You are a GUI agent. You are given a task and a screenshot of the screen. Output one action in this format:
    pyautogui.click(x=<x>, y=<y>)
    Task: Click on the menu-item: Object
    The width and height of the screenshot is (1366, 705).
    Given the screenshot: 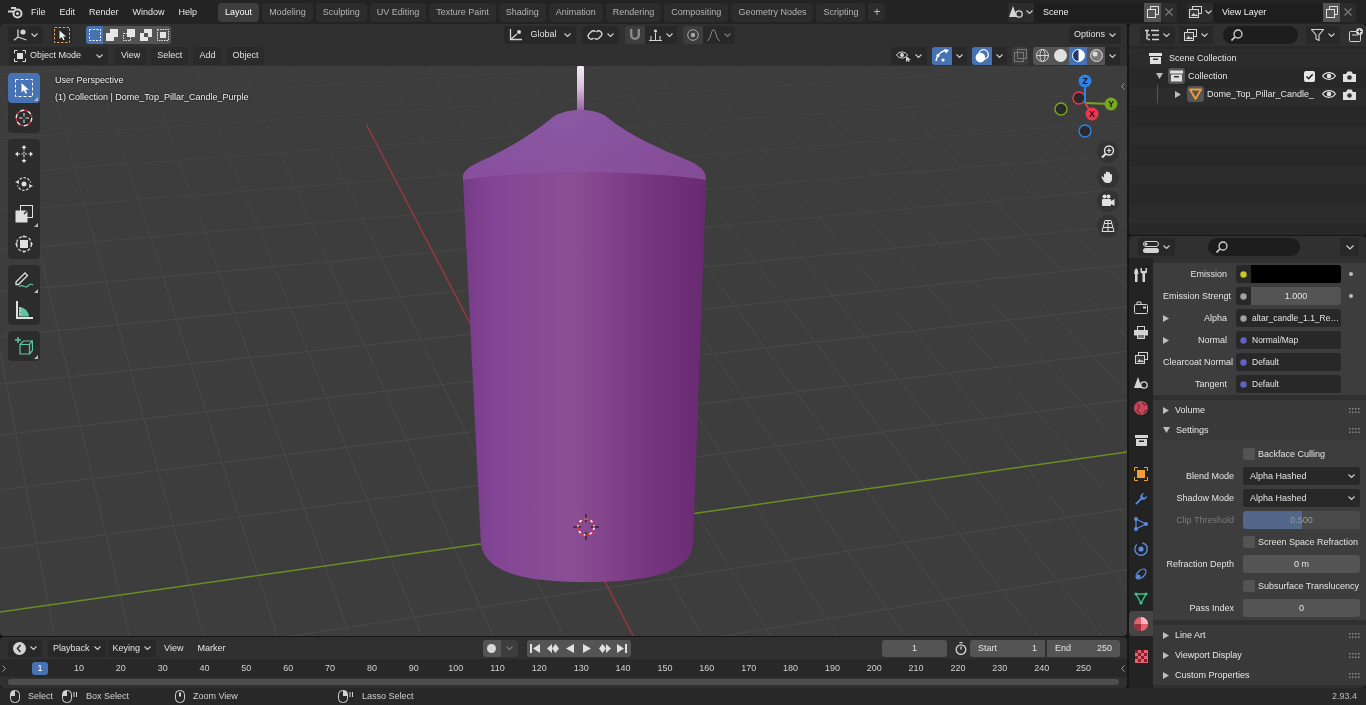 What is the action you would take?
    pyautogui.click(x=245, y=55)
    